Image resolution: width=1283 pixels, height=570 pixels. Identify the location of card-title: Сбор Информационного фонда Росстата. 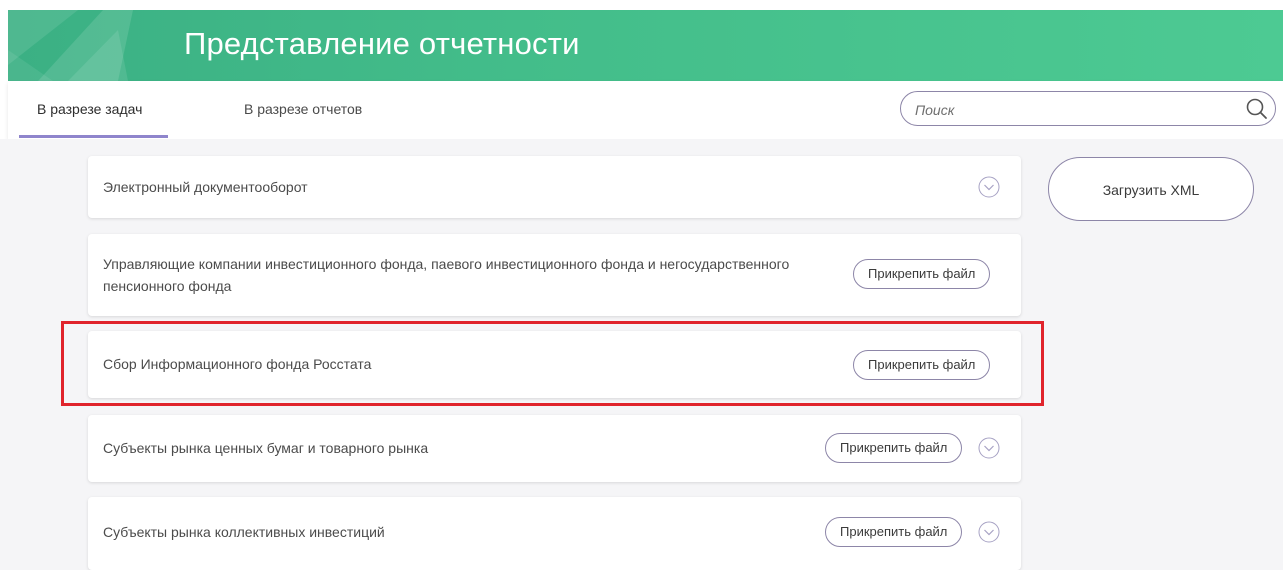
(237, 364).